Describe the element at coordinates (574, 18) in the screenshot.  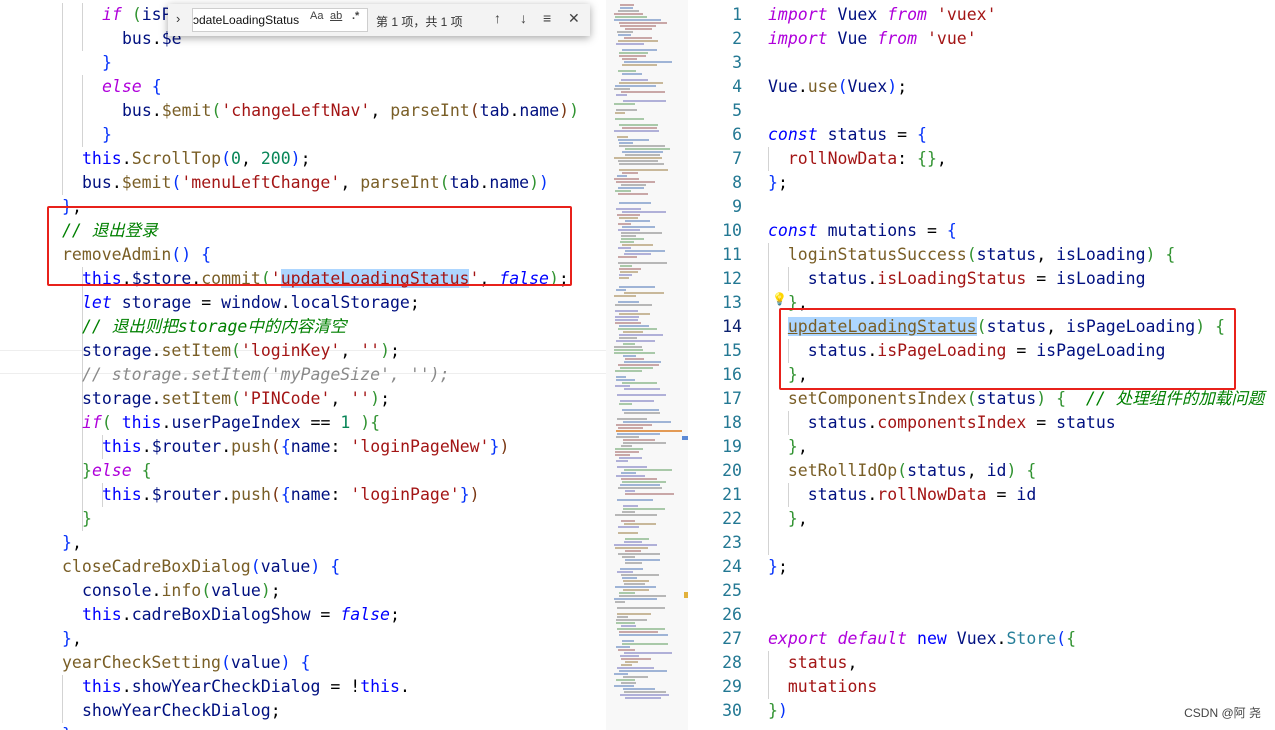
I see `close-icon: ✕` at that location.